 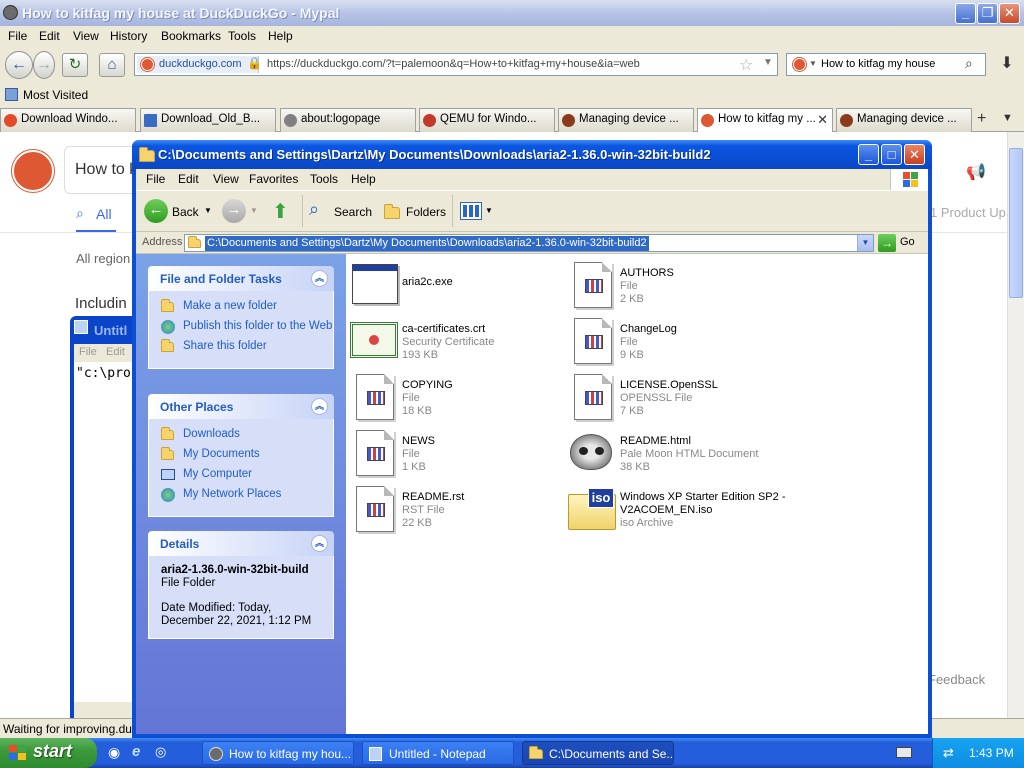 I want to click on notepad-window: Untitl File Edit "c:\pro, so click(x=105, y=517).